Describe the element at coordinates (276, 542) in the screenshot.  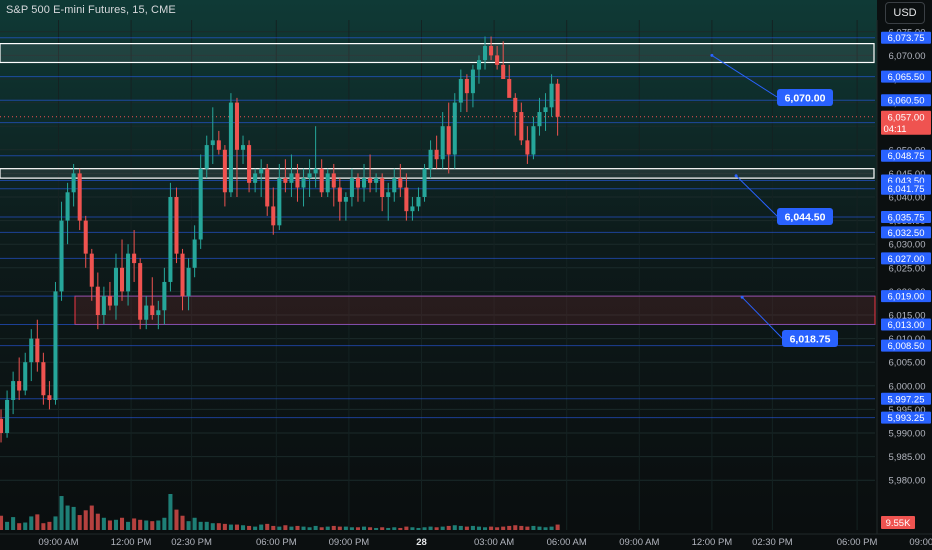
I see `x-tick-label: 06:00 PM` at that location.